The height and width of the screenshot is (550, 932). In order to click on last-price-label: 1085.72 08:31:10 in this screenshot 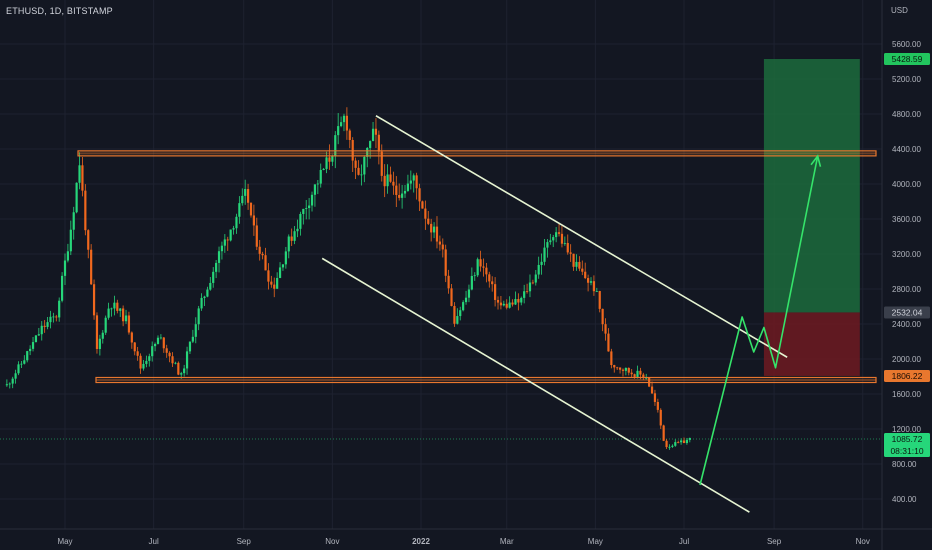, I will do `click(907, 444)`.